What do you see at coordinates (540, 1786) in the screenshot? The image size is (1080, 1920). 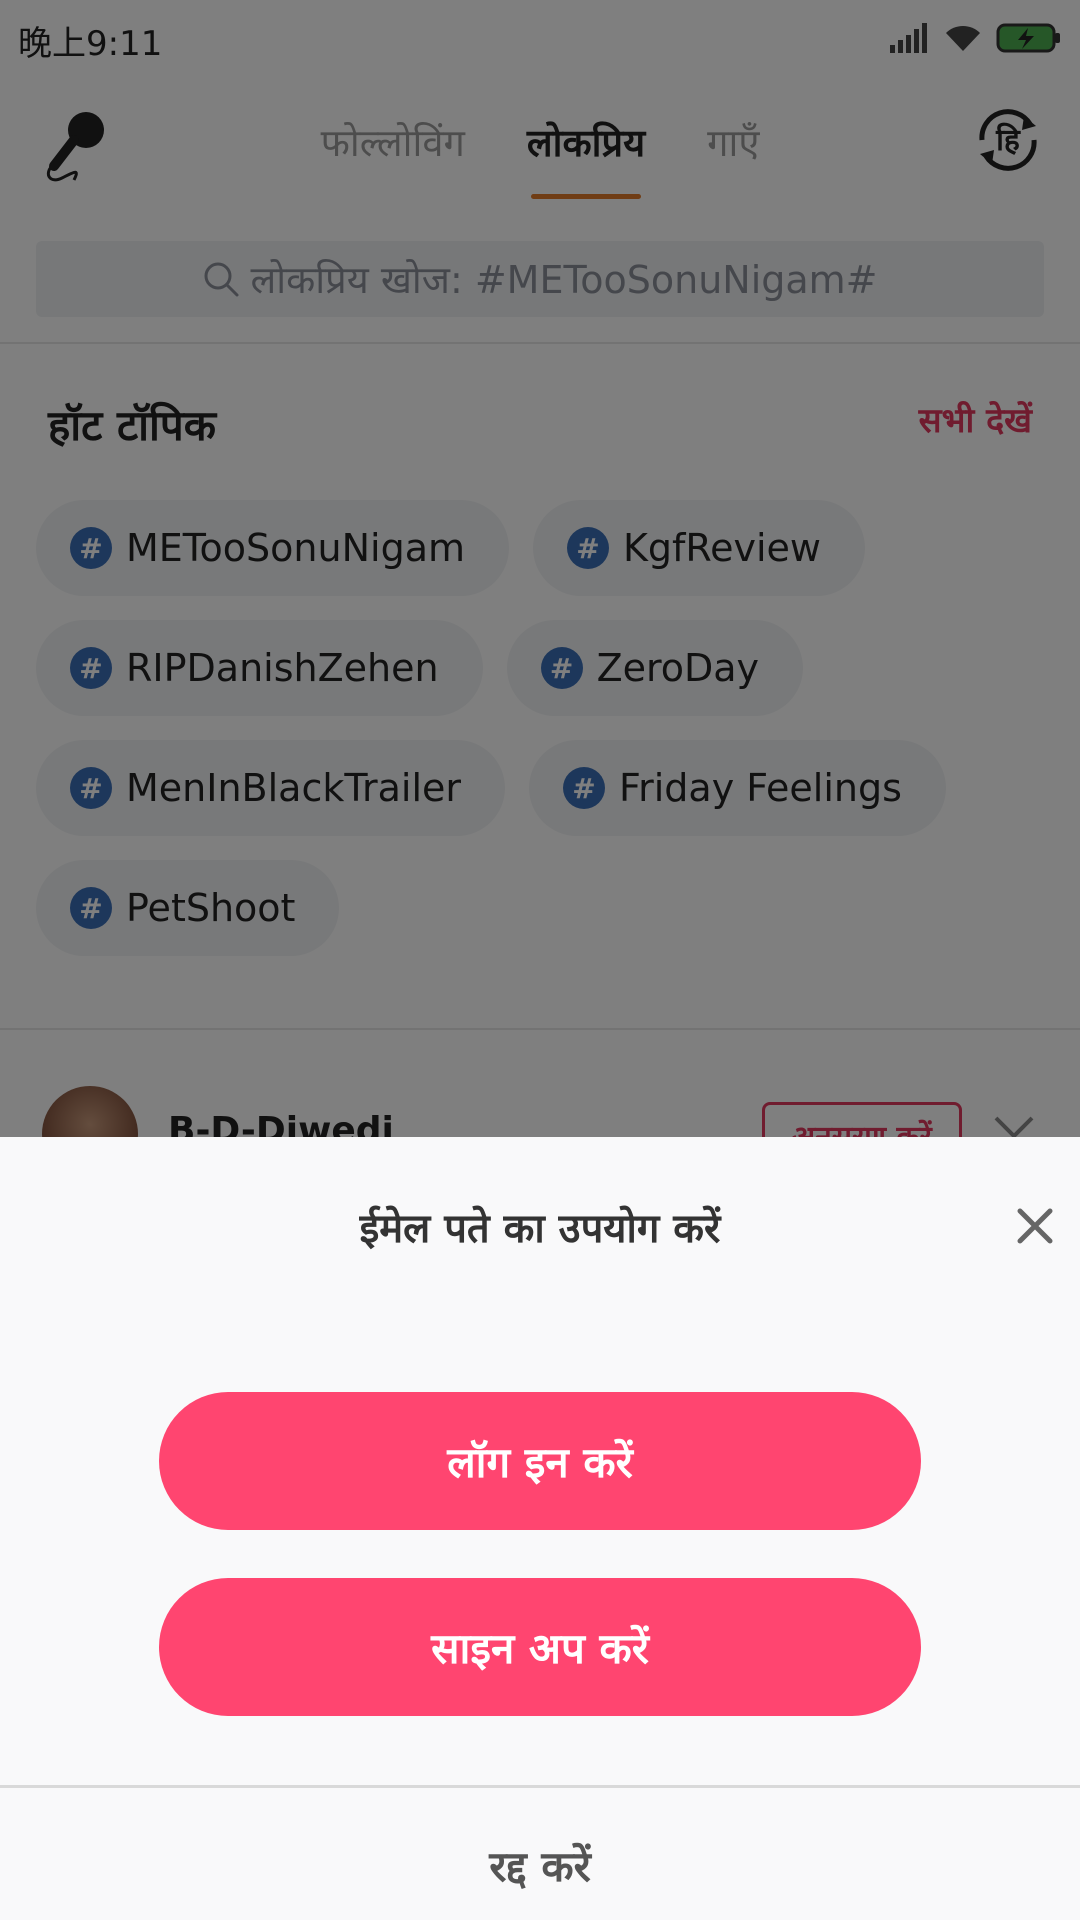 I see `divider` at bounding box center [540, 1786].